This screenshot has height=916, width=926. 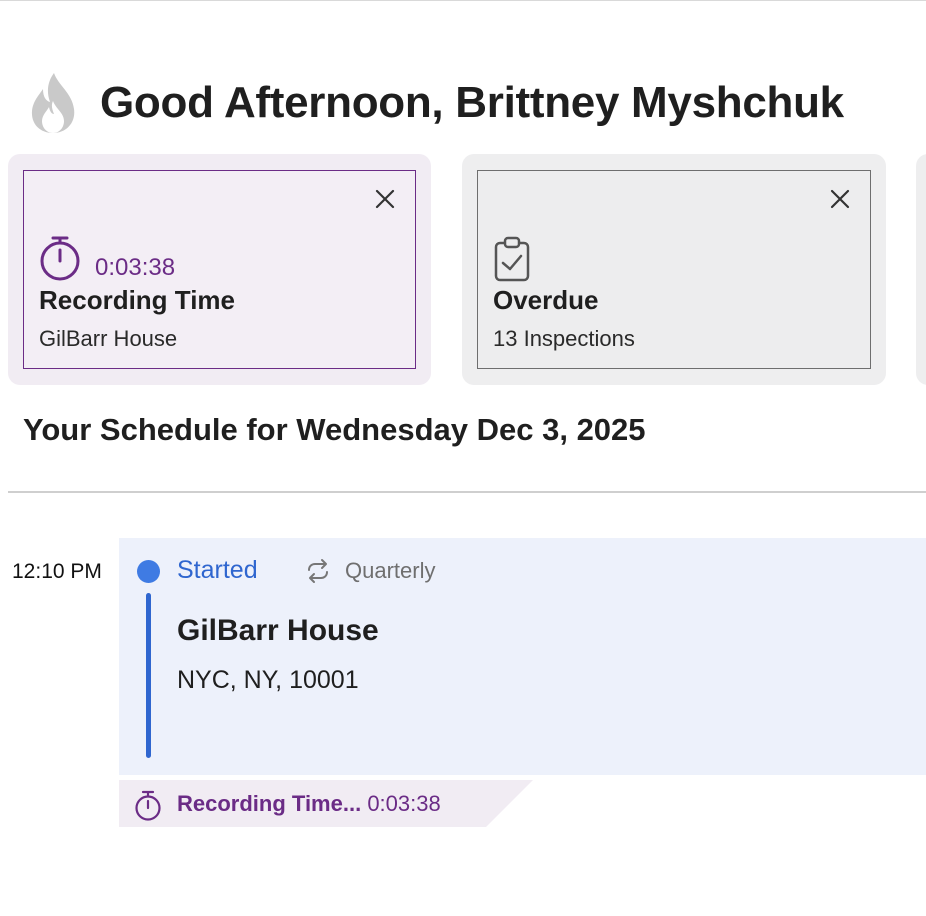 I want to click on event-status: Started, so click(x=217, y=570).